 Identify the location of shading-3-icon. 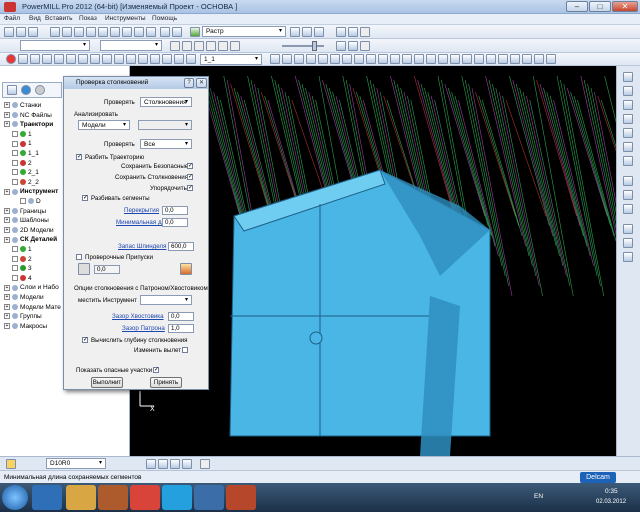
(299, 59).